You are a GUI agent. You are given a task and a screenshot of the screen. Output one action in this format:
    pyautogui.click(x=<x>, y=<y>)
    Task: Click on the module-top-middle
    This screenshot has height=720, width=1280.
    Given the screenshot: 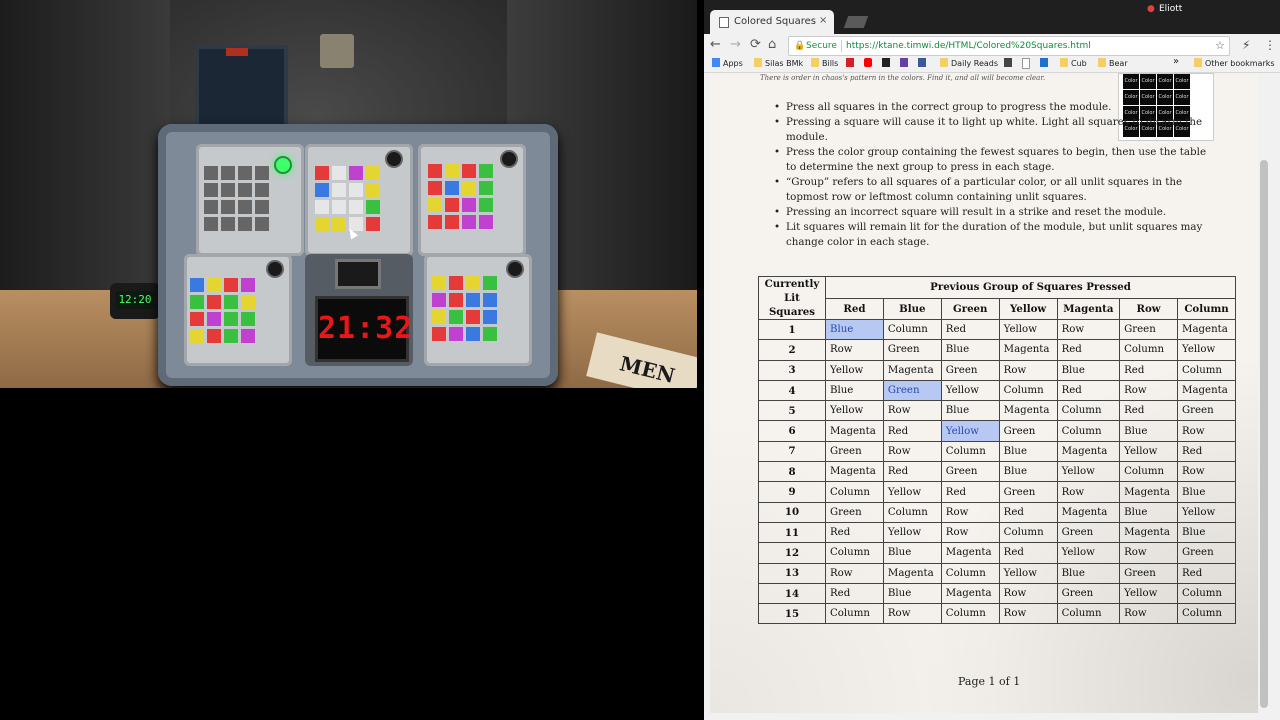 What is the action you would take?
    pyautogui.click(x=359, y=200)
    